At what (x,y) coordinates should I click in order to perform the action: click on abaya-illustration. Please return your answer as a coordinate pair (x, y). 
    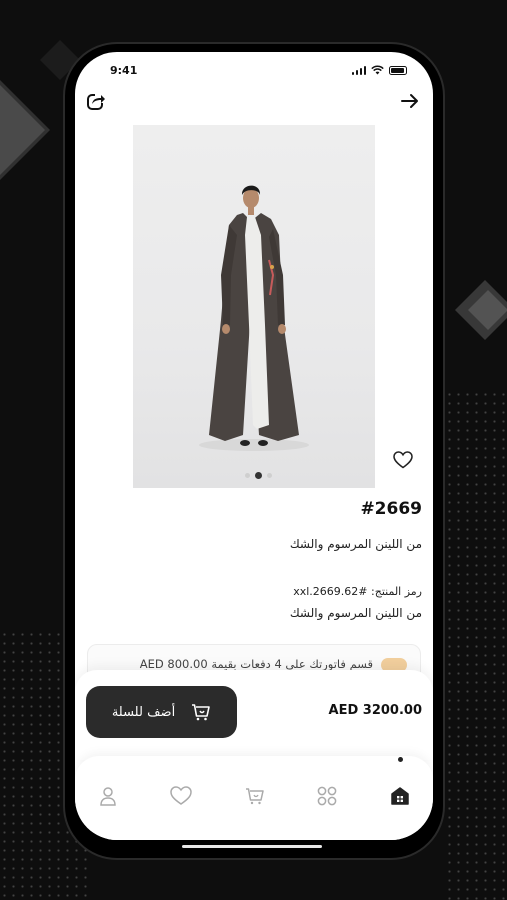
    Looking at the image, I should click on (254, 318).